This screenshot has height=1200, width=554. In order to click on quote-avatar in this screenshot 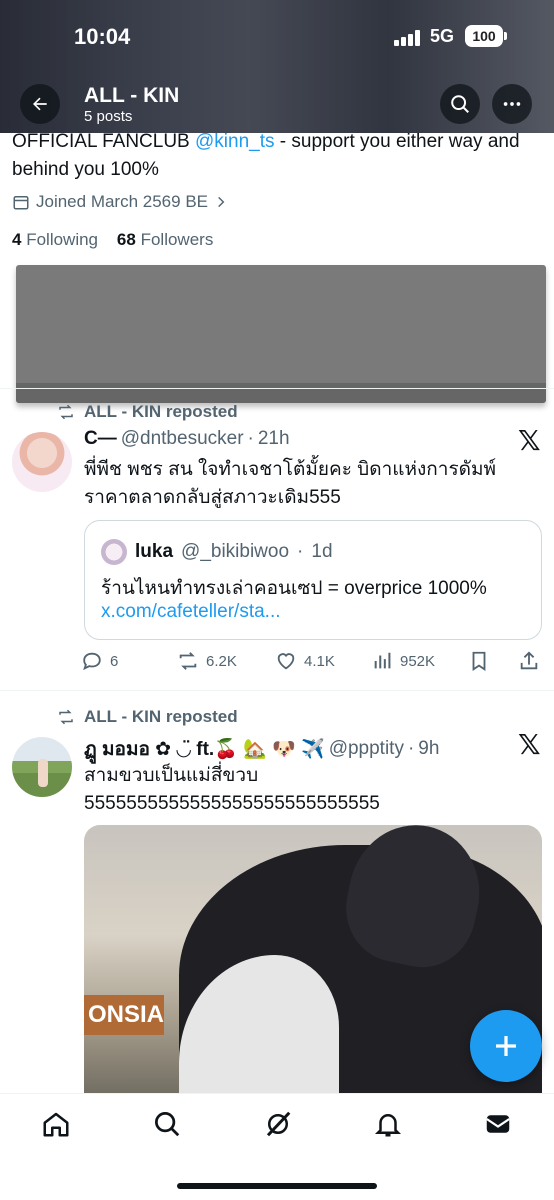, I will do `click(114, 552)`.